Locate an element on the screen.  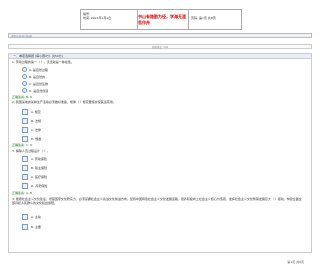
question-1-text: 1. 劳动过程的第一（ ）。该活动是一种最佳。 is located at coordinates (43, 62).